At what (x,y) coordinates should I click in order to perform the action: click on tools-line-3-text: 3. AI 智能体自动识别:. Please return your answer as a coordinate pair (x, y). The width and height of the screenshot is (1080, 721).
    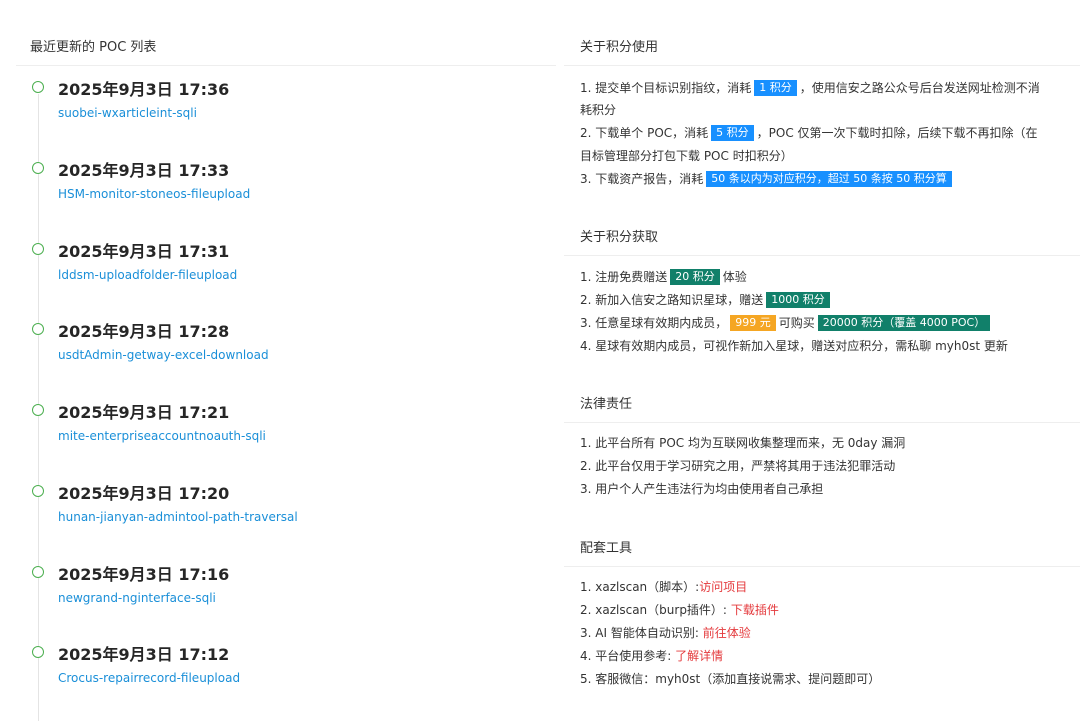
    Looking at the image, I should click on (639, 633).